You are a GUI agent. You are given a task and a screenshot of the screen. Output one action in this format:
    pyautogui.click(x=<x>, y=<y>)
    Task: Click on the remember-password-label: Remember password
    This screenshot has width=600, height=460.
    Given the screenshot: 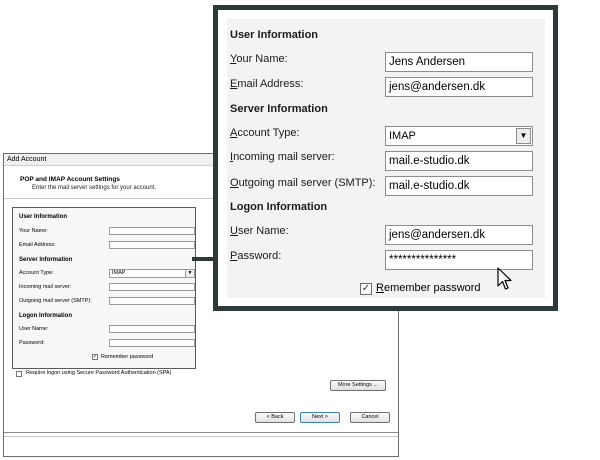 What is the action you would take?
    pyautogui.click(x=428, y=288)
    